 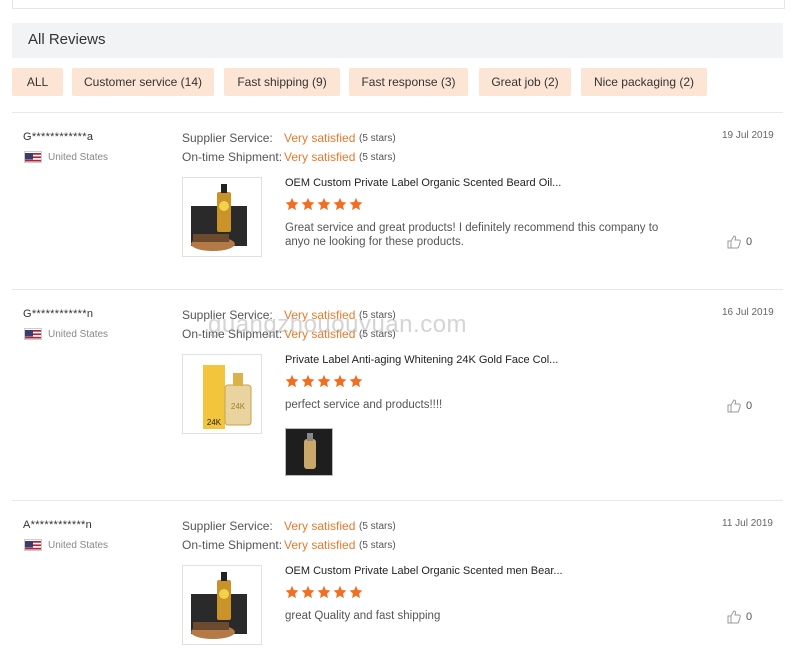 I want to click on section-title: All Reviews, so click(x=67, y=39).